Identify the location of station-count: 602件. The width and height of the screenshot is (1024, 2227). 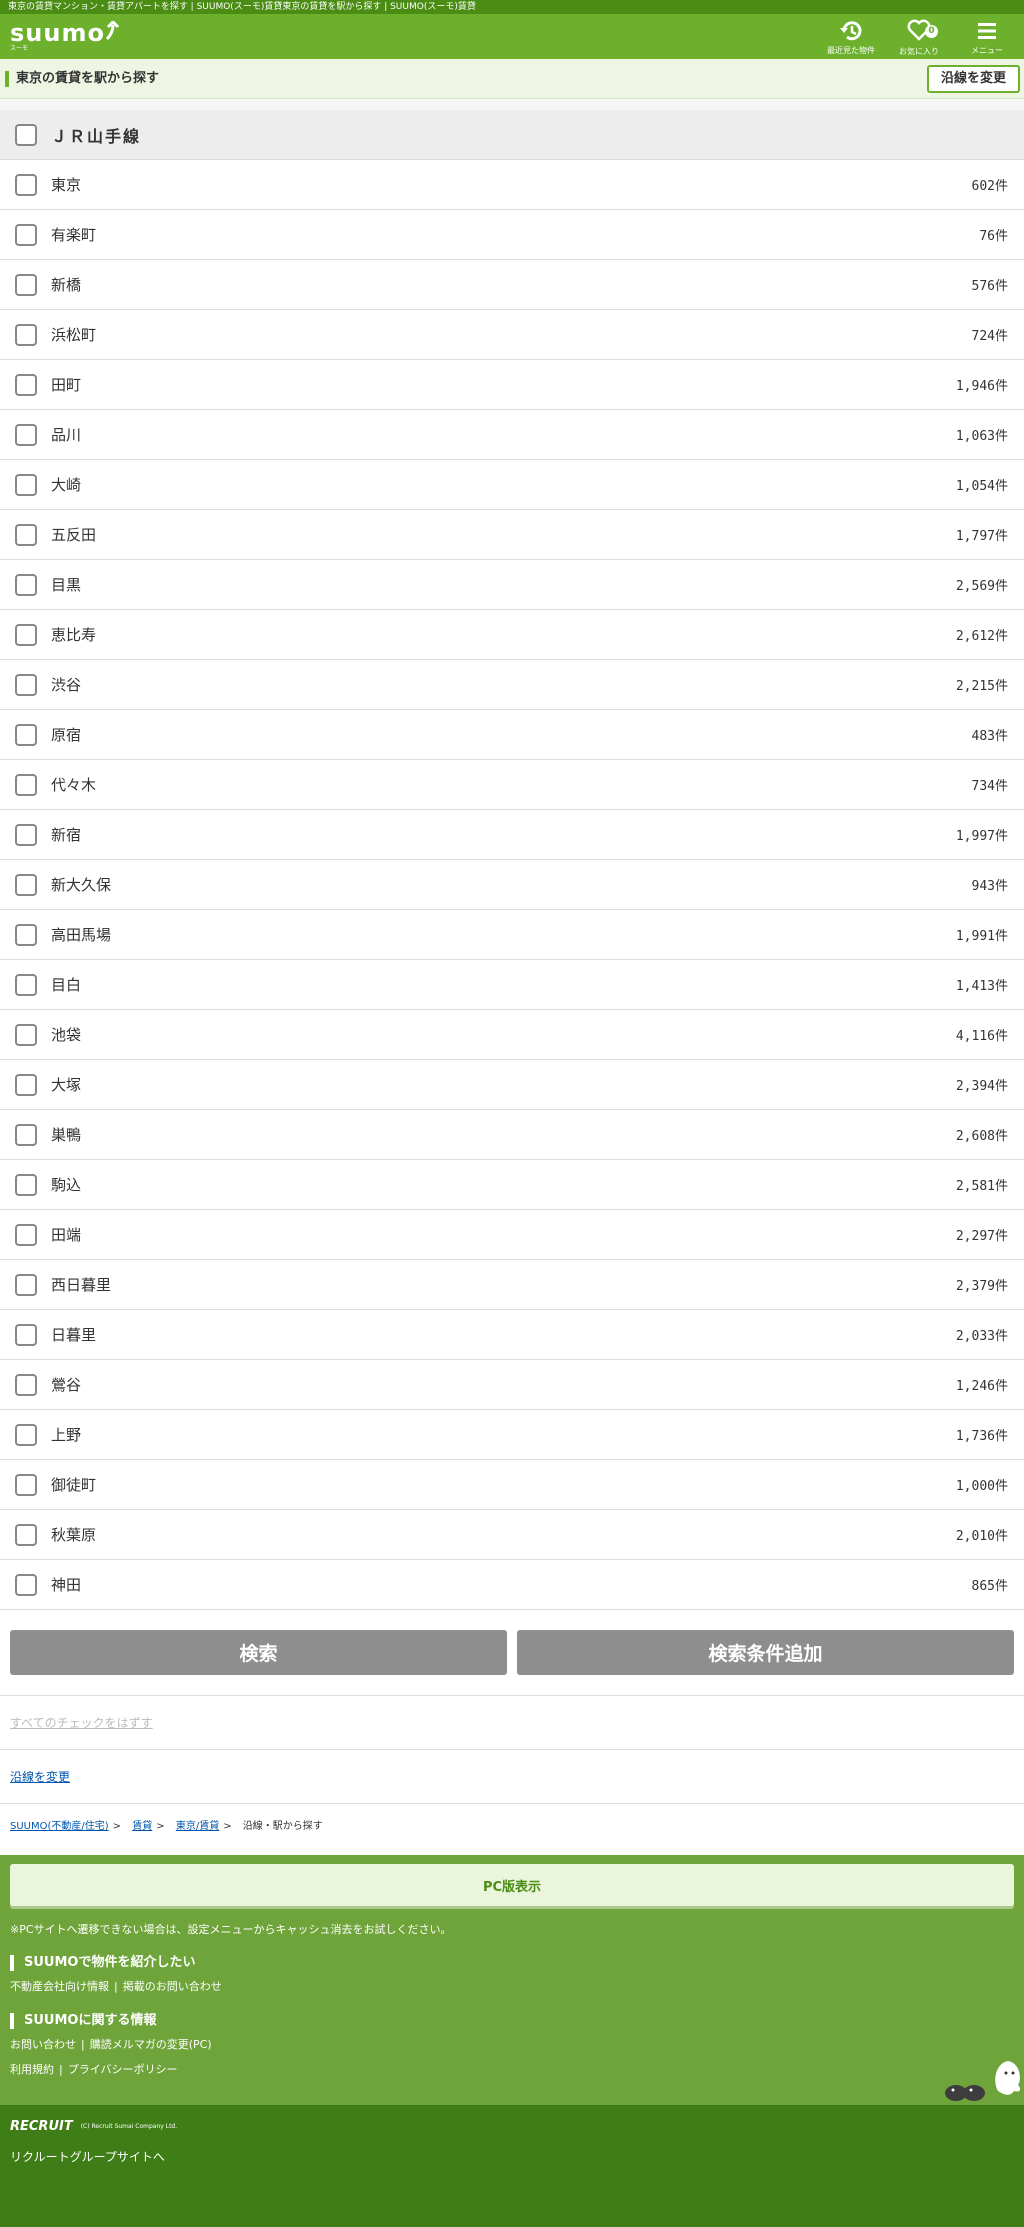
(989, 186).